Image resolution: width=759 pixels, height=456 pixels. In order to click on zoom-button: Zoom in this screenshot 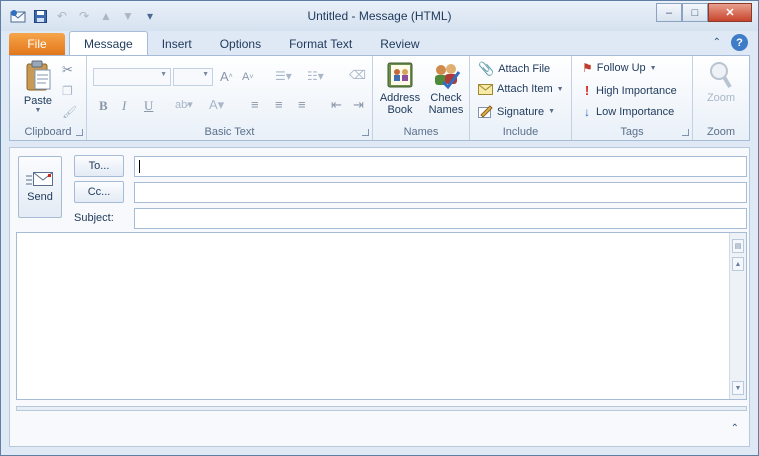, I will do `click(721, 87)`.